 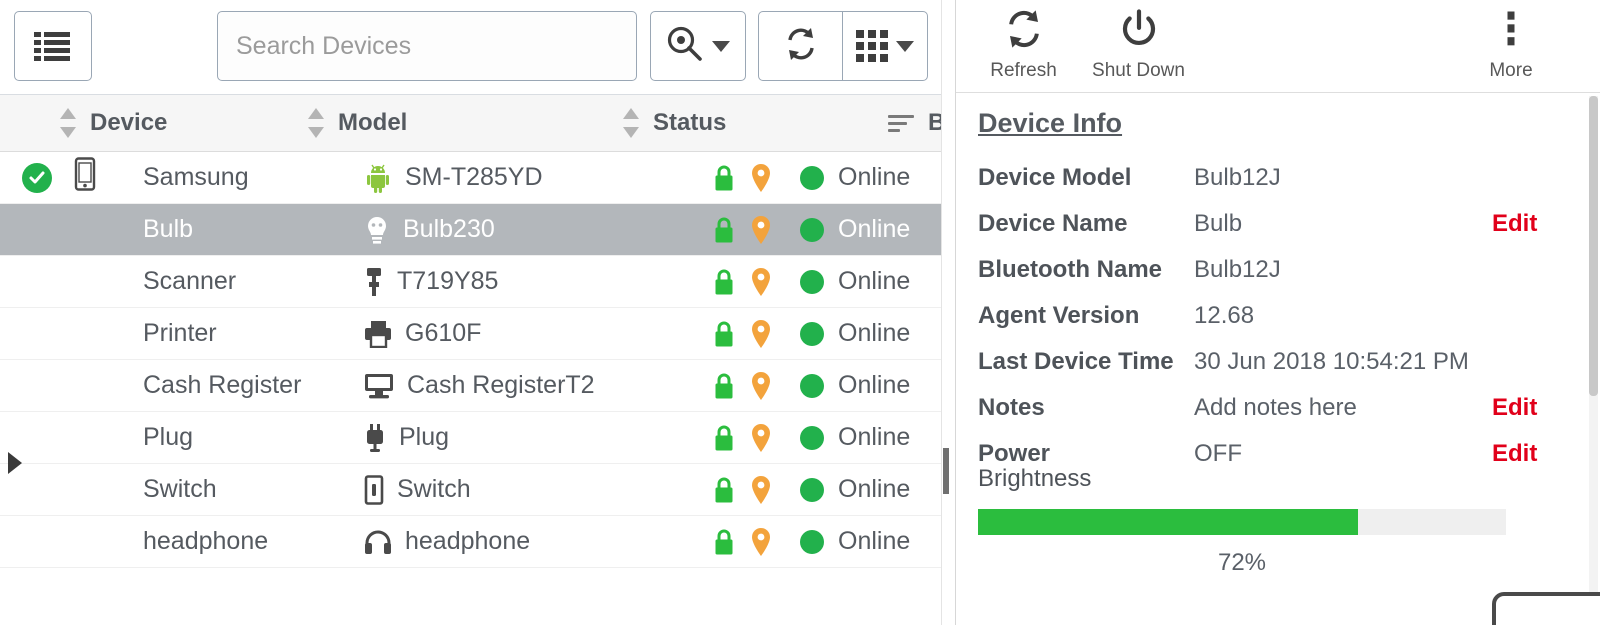 What do you see at coordinates (1023, 70) in the screenshot?
I see `refresh-device-label: Refresh` at bounding box center [1023, 70].